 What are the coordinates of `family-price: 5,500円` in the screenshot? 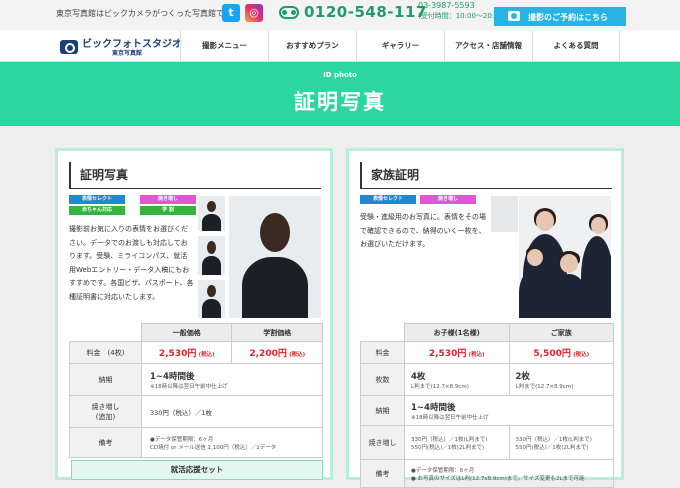 It's located at (552, 354).